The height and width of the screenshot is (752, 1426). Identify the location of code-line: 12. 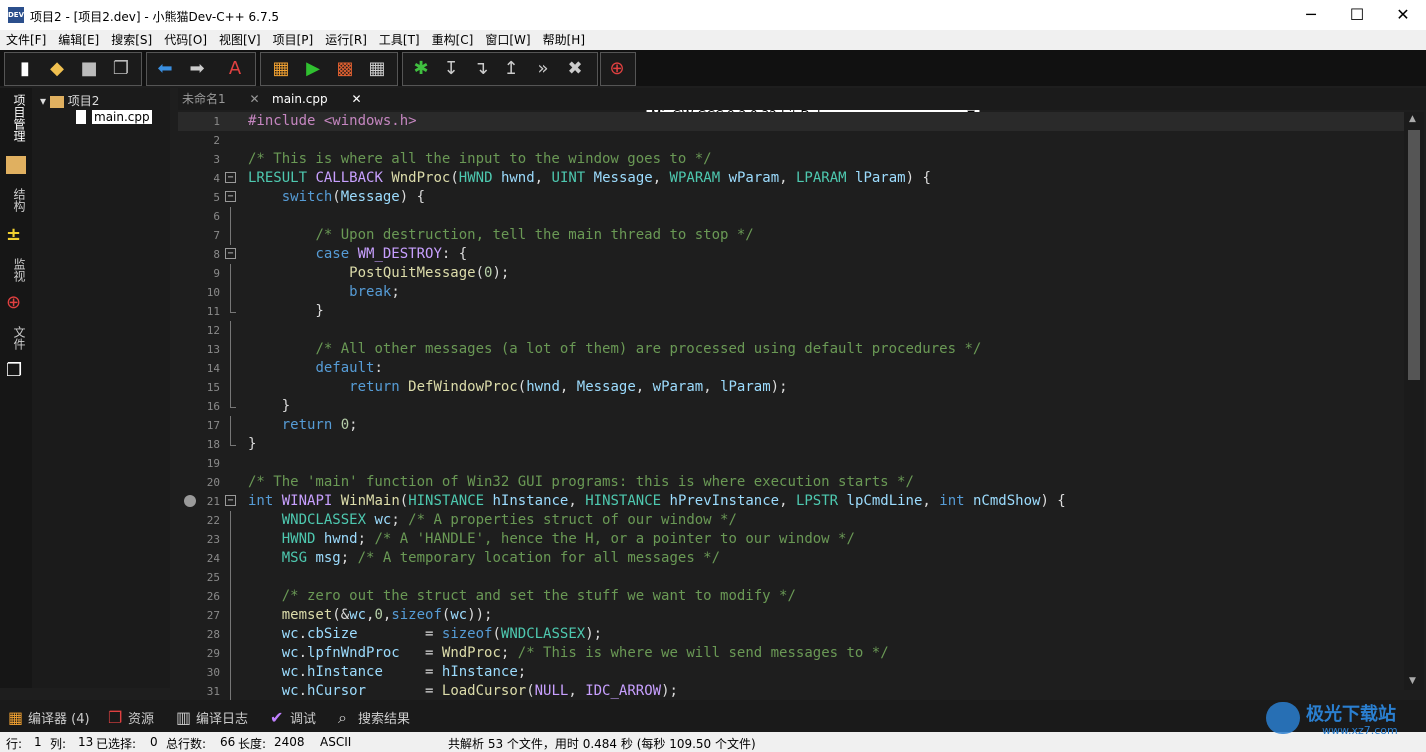
(791, 330).